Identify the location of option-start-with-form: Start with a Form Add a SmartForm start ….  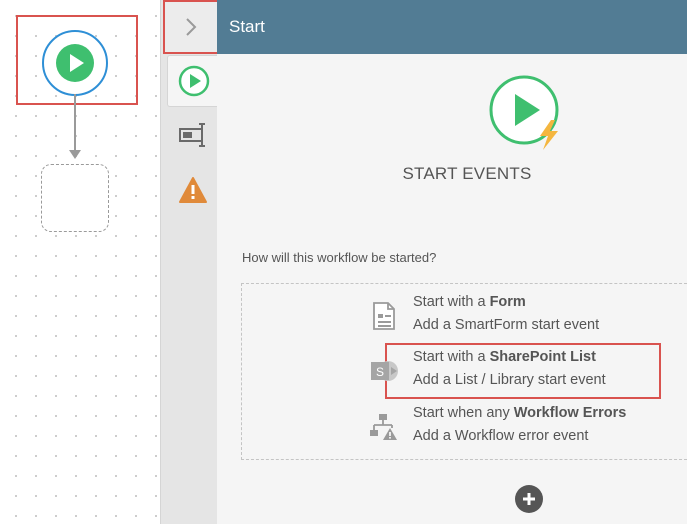
(512, 316).